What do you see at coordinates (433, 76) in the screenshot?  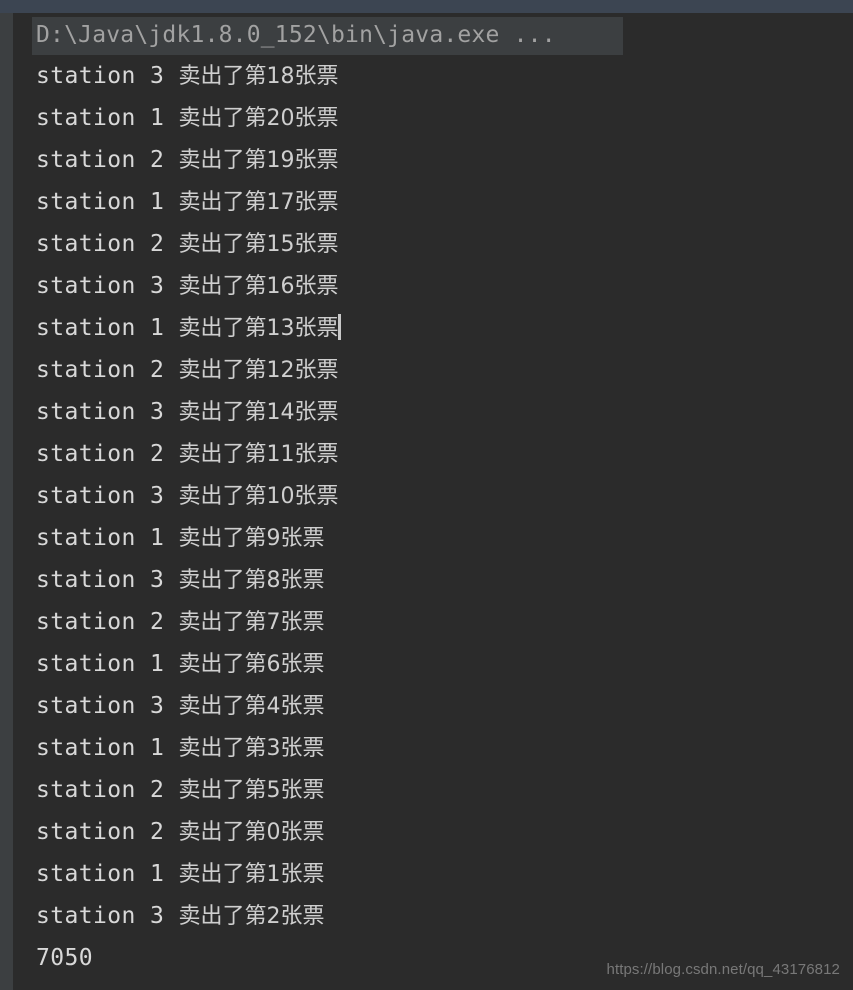 I see `console-line: station 3 卖出了第18张票` at bounding box center [433, 76].